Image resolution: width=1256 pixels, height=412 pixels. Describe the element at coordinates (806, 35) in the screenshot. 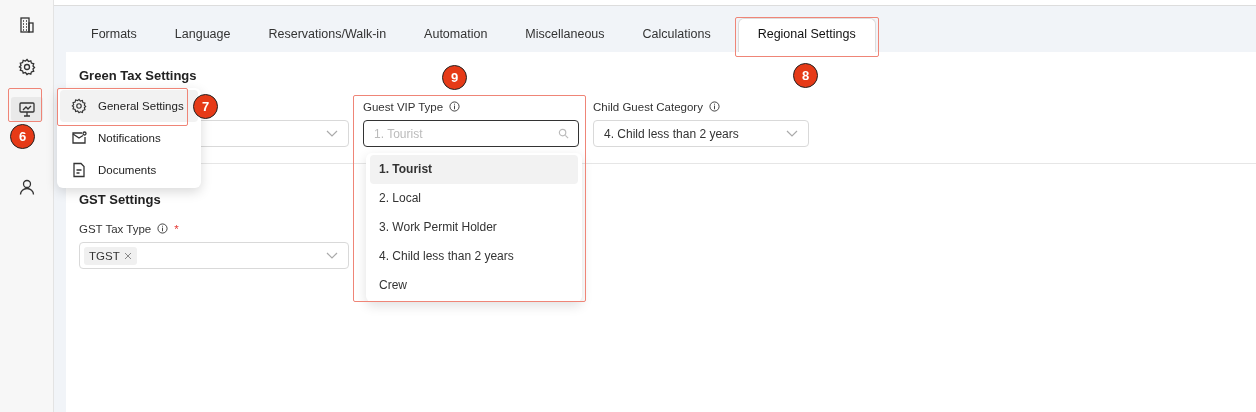

I see `tab: Regional Settings` at that location.